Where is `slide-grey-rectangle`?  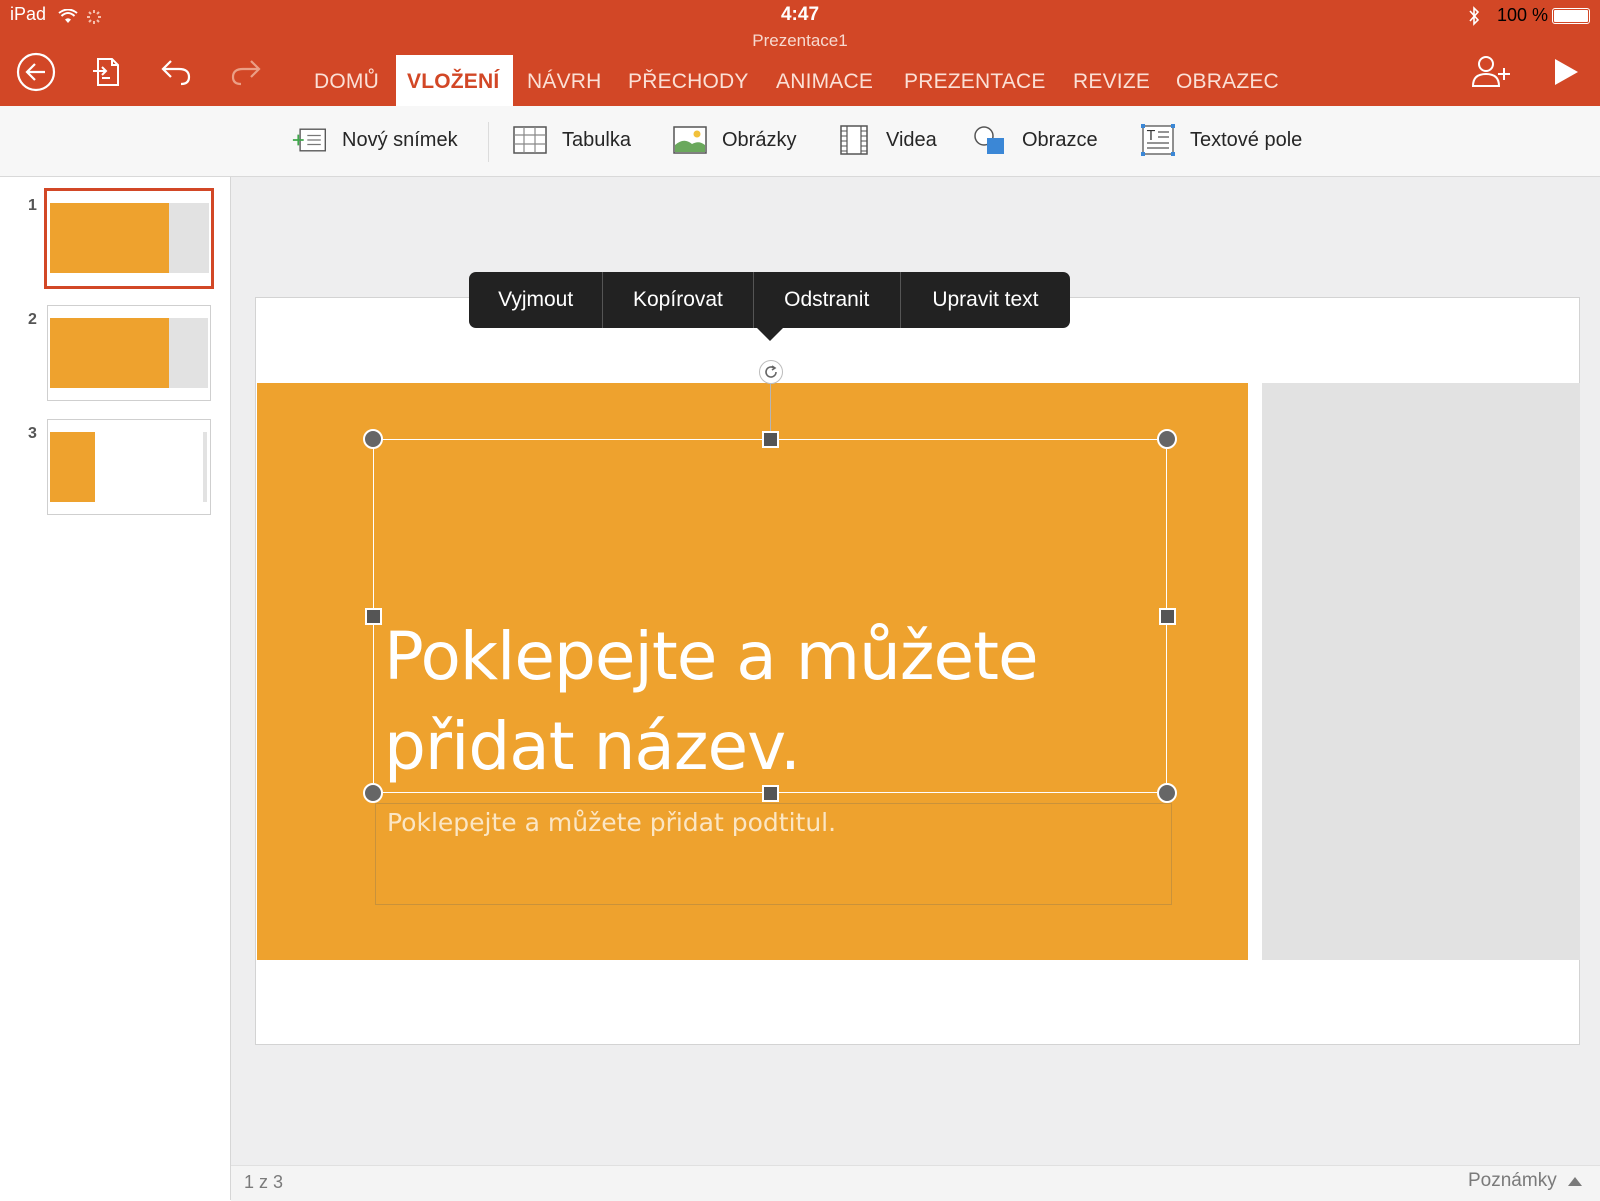 slide-grey-rectangle is located at coordinates (1421, 671).